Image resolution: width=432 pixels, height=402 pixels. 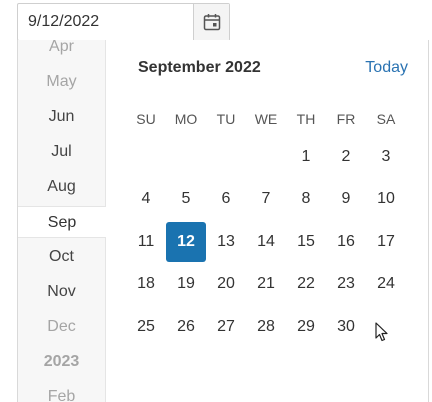 I want to click on calendar-day: 15, so click(x=306, y=242).